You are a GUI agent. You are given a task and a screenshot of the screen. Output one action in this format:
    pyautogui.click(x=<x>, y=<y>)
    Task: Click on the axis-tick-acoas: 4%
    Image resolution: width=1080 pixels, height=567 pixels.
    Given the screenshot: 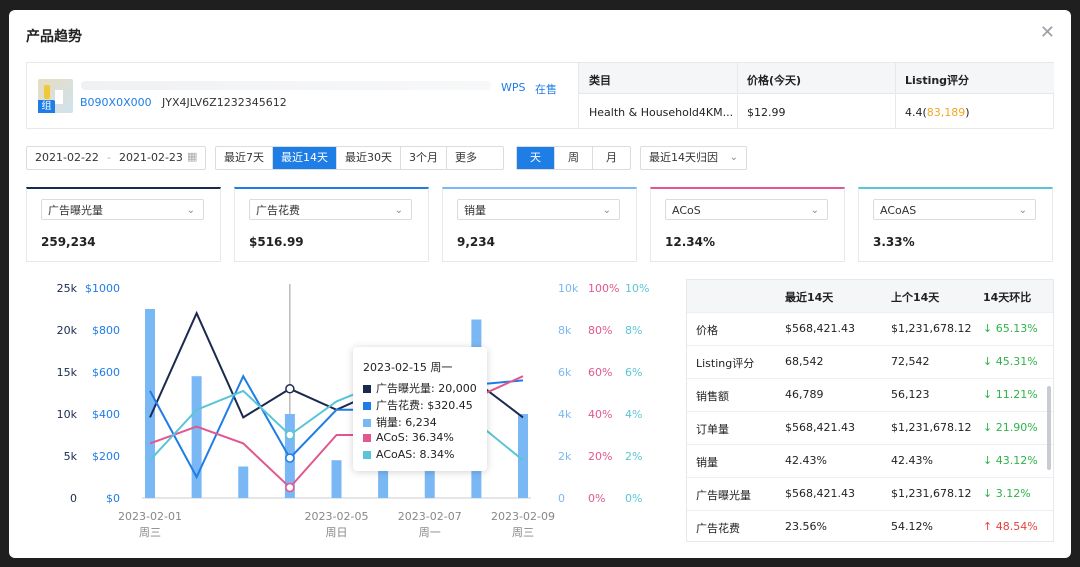 What is the action you would take?
    pyautogui.click(x=633, y=414)
    